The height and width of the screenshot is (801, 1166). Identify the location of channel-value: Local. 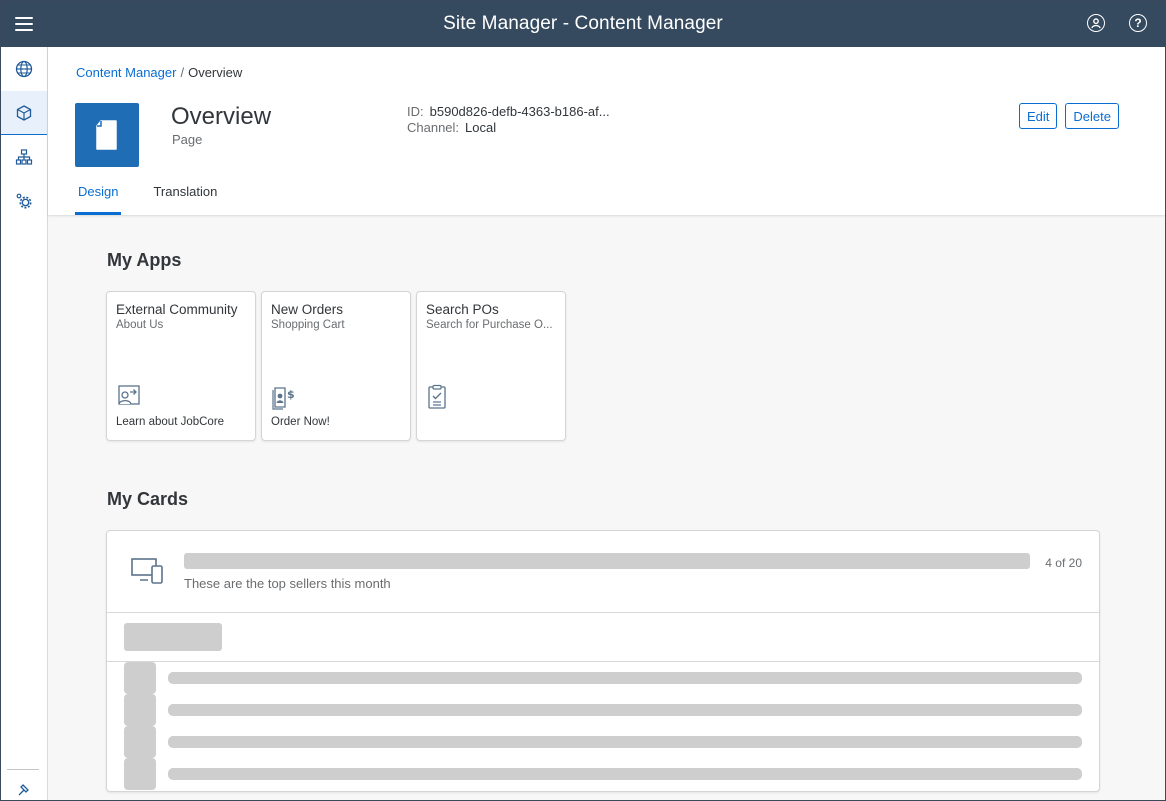
(481, 127).